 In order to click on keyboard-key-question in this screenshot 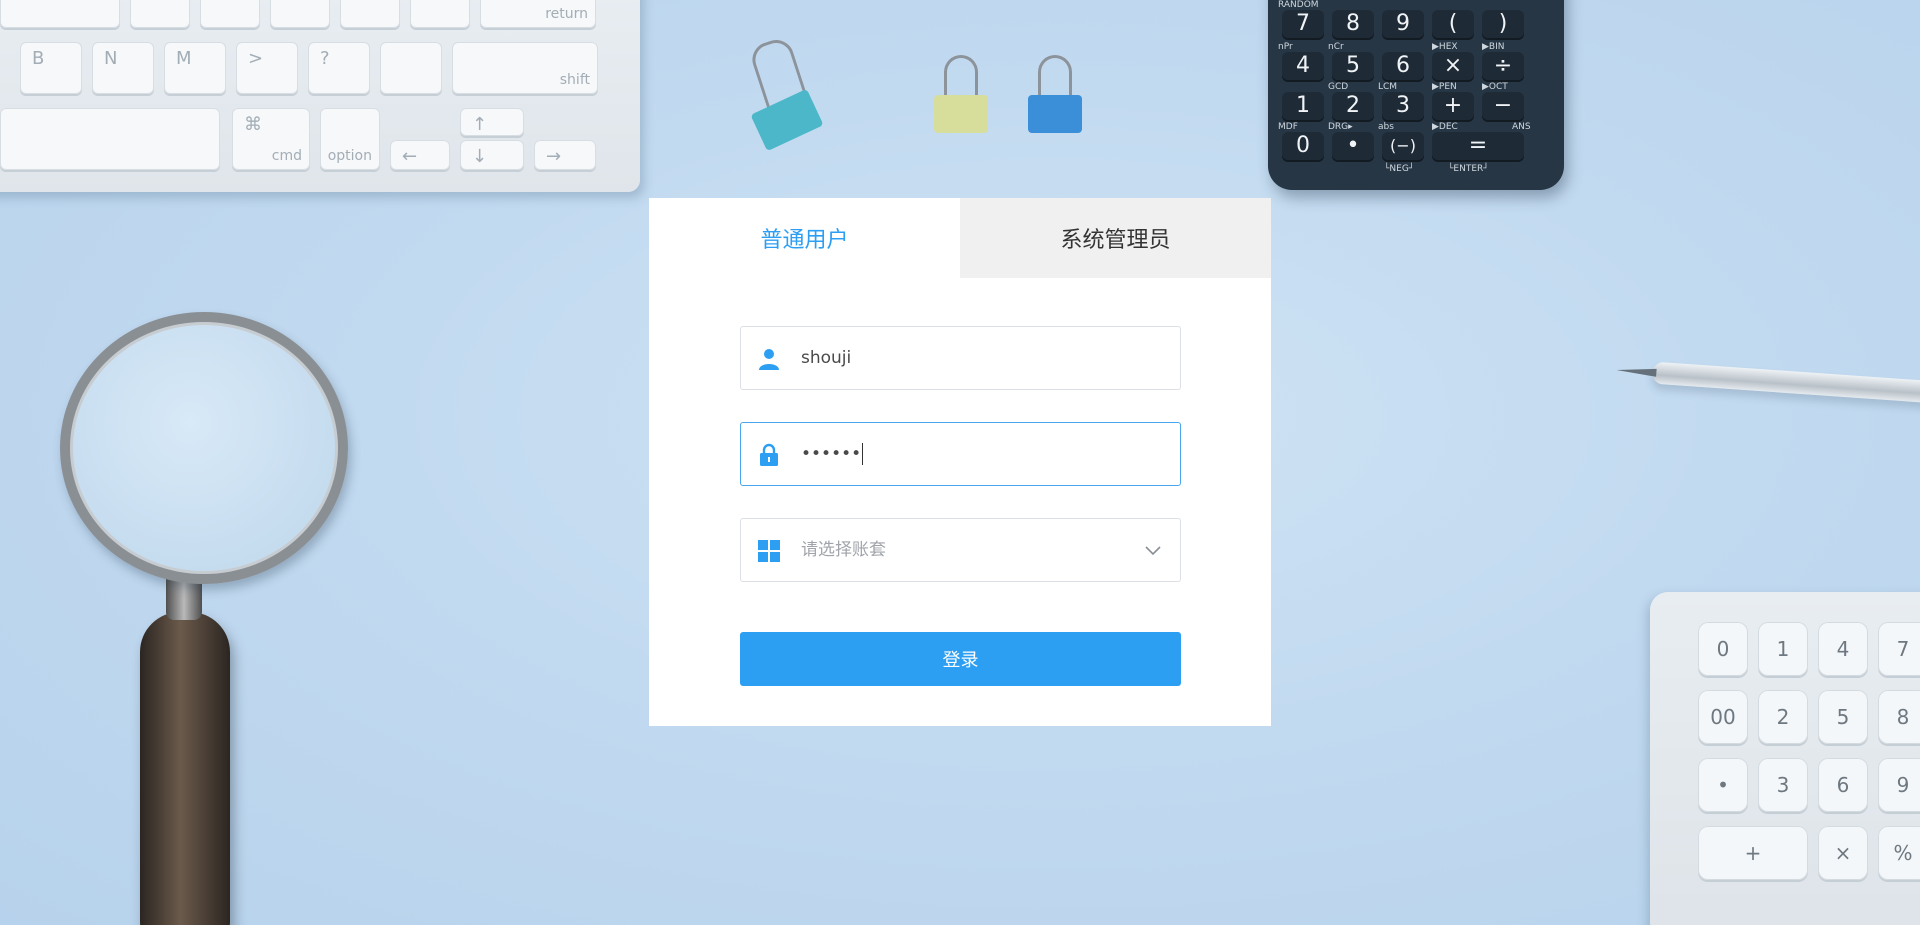, I will do `click(411, 68)`.